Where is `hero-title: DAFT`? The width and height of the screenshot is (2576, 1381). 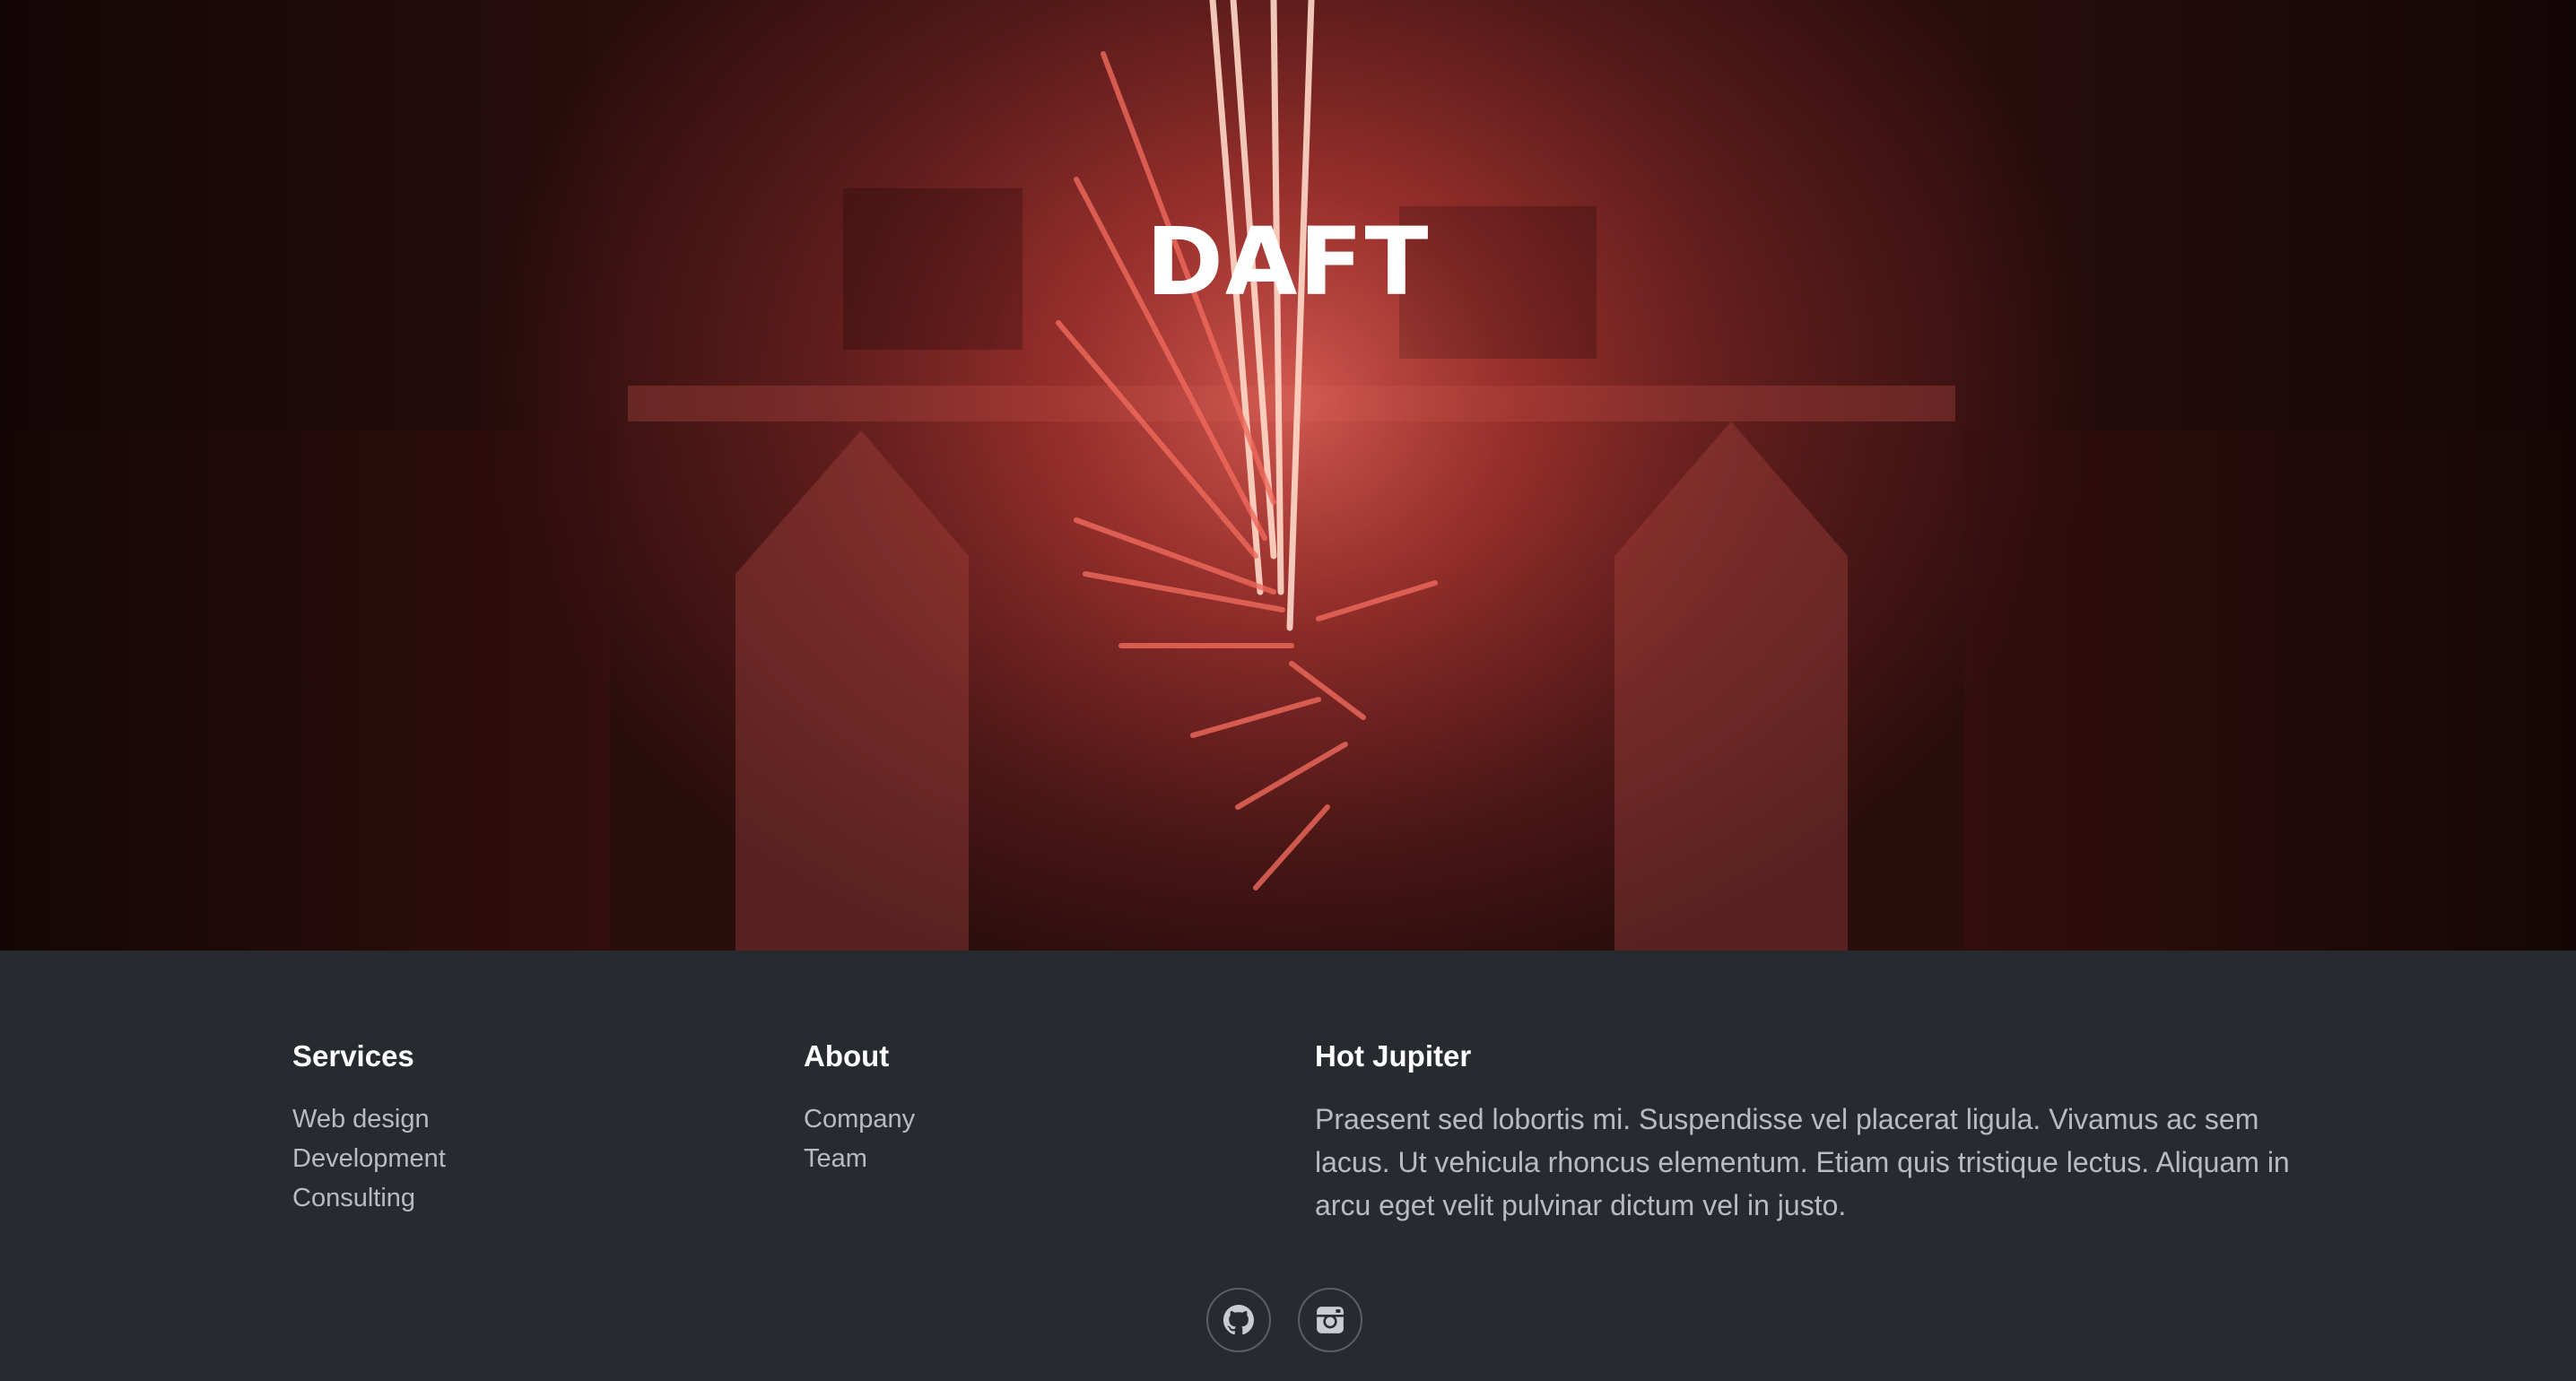 hero-title: DAFT is located at coordinates (1288, 262).